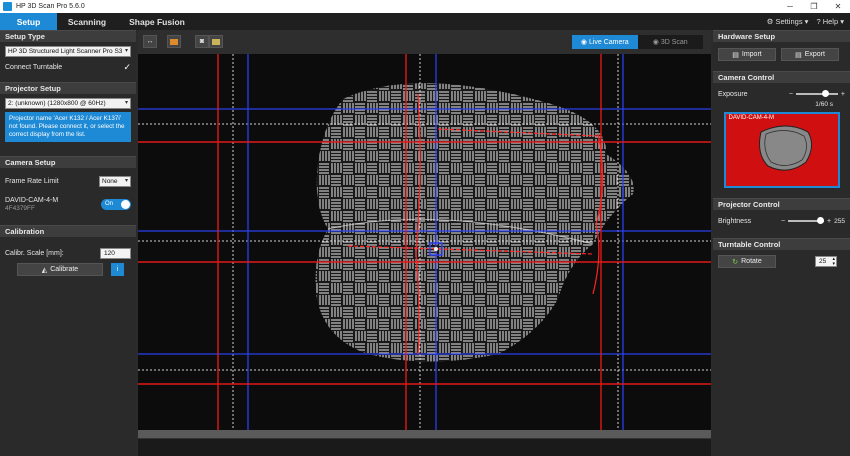  What do you see at coordinates (770, 21) in the screenshot?
I see `gear-icon: ⚙` at bounding box center [770, 21].